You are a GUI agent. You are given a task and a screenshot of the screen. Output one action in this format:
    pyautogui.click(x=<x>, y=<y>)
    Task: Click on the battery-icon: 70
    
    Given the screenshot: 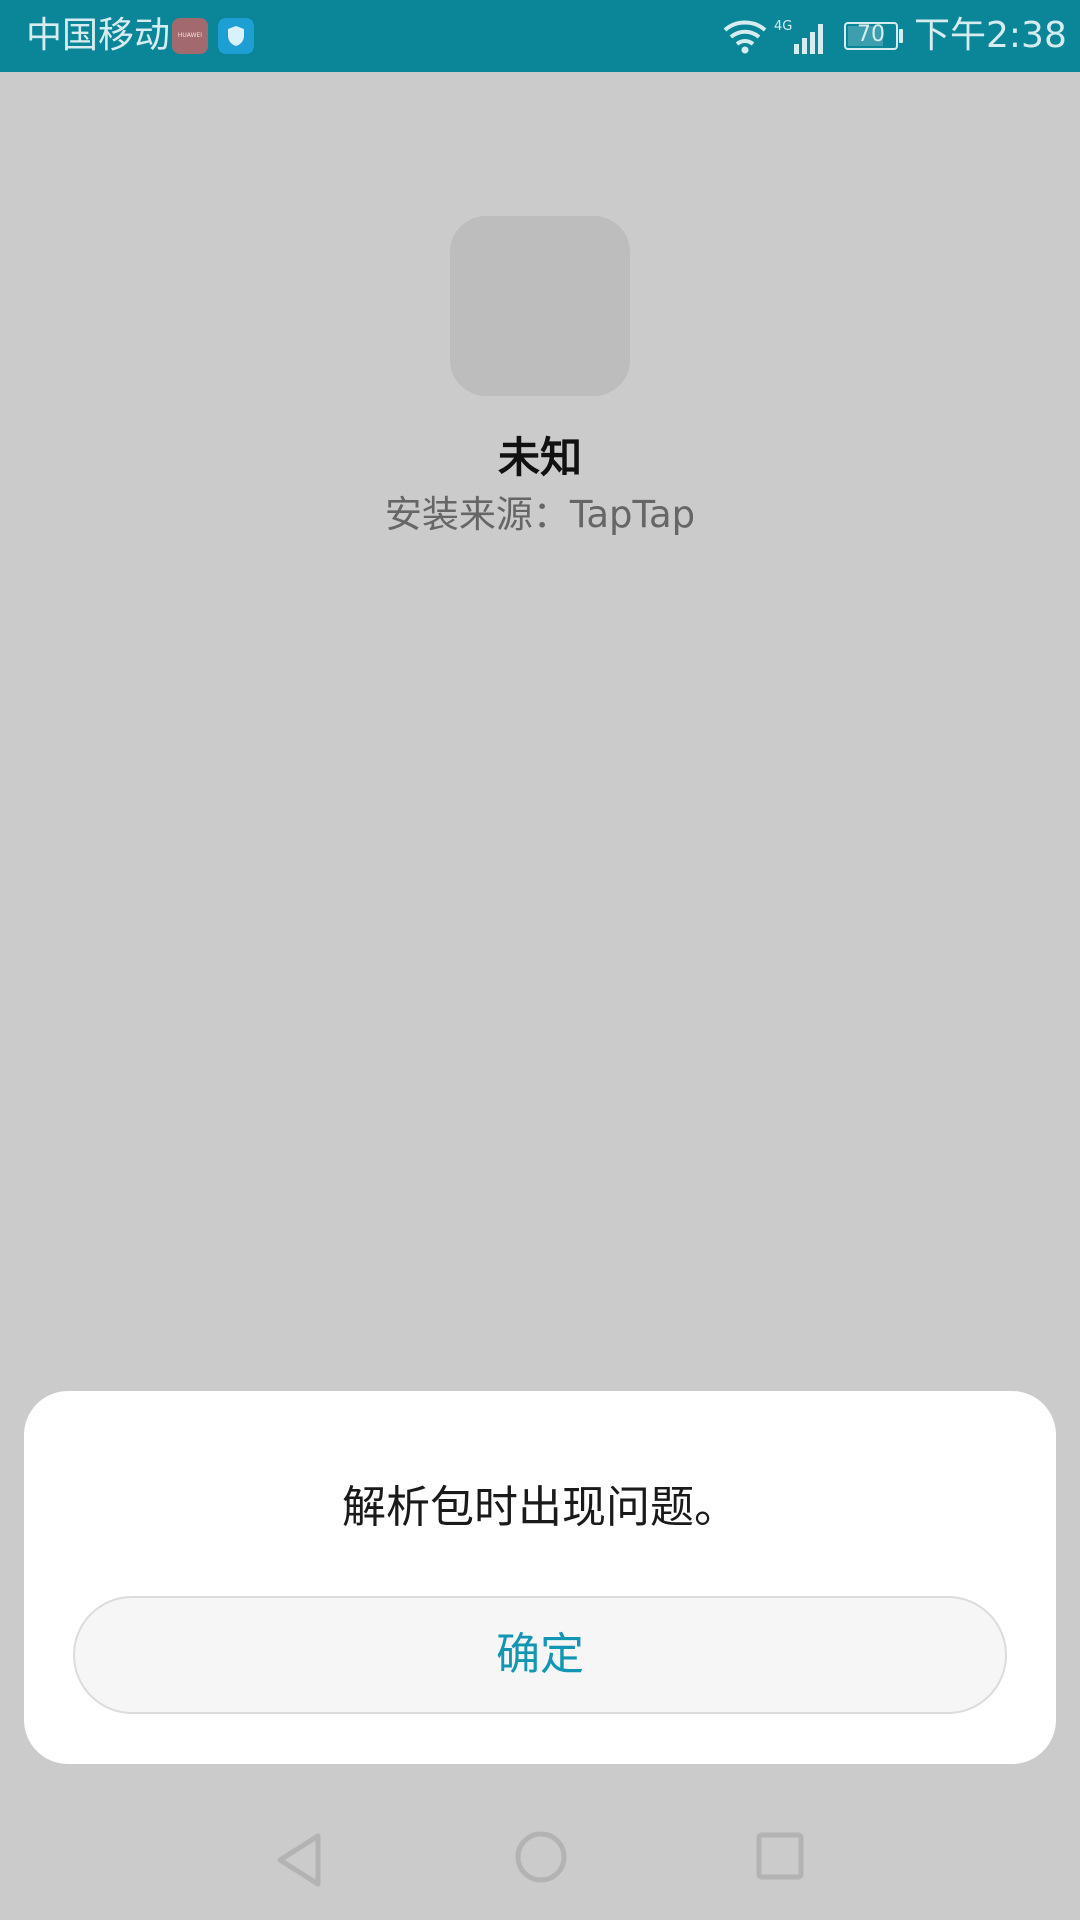 What is the action you would take?
    pyautogui.click(x=871, y=36)
    